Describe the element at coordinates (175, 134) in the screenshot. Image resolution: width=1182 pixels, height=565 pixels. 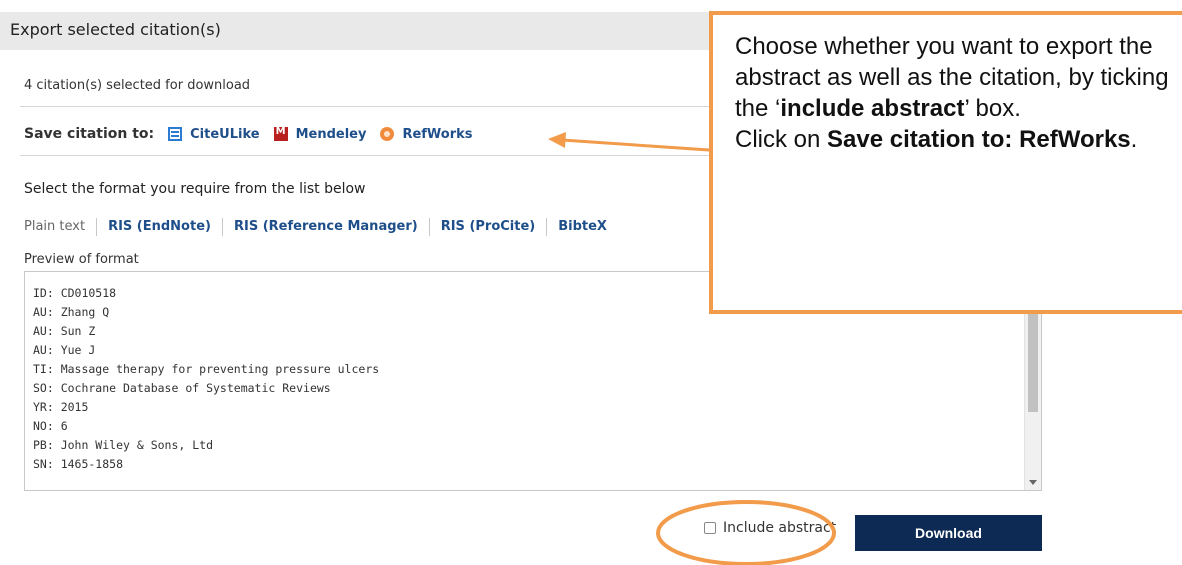
I see `citeulike-icon` at that location.